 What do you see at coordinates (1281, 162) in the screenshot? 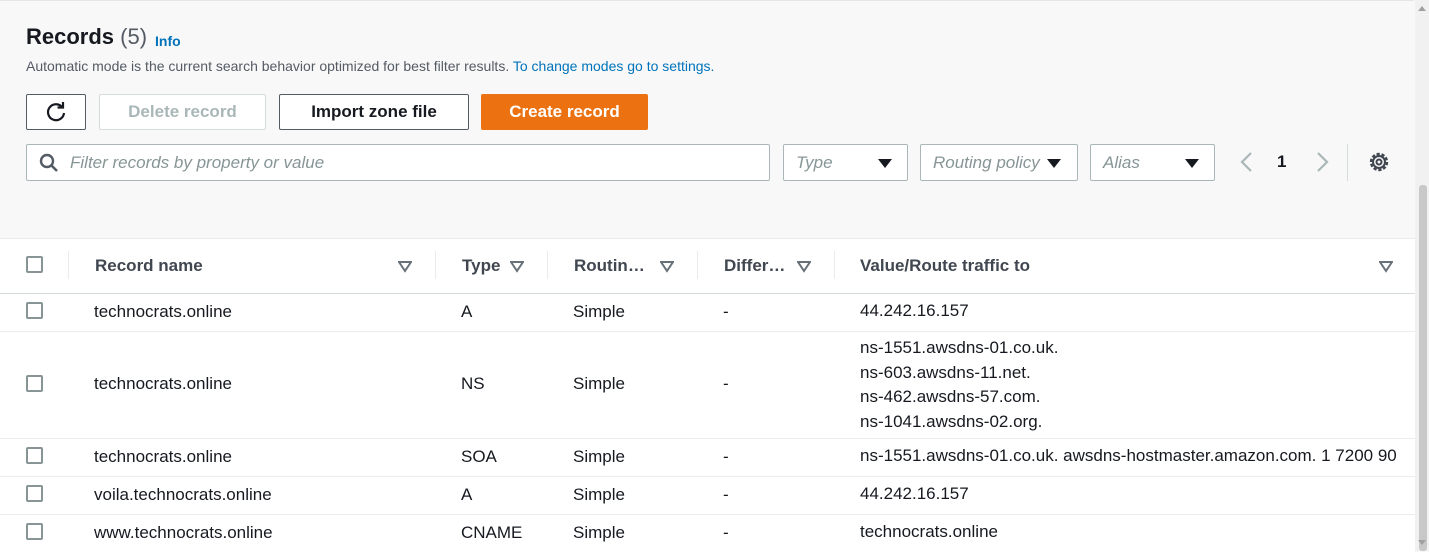
I see `current-page-number: 1` at bounding box center [1281, 162].